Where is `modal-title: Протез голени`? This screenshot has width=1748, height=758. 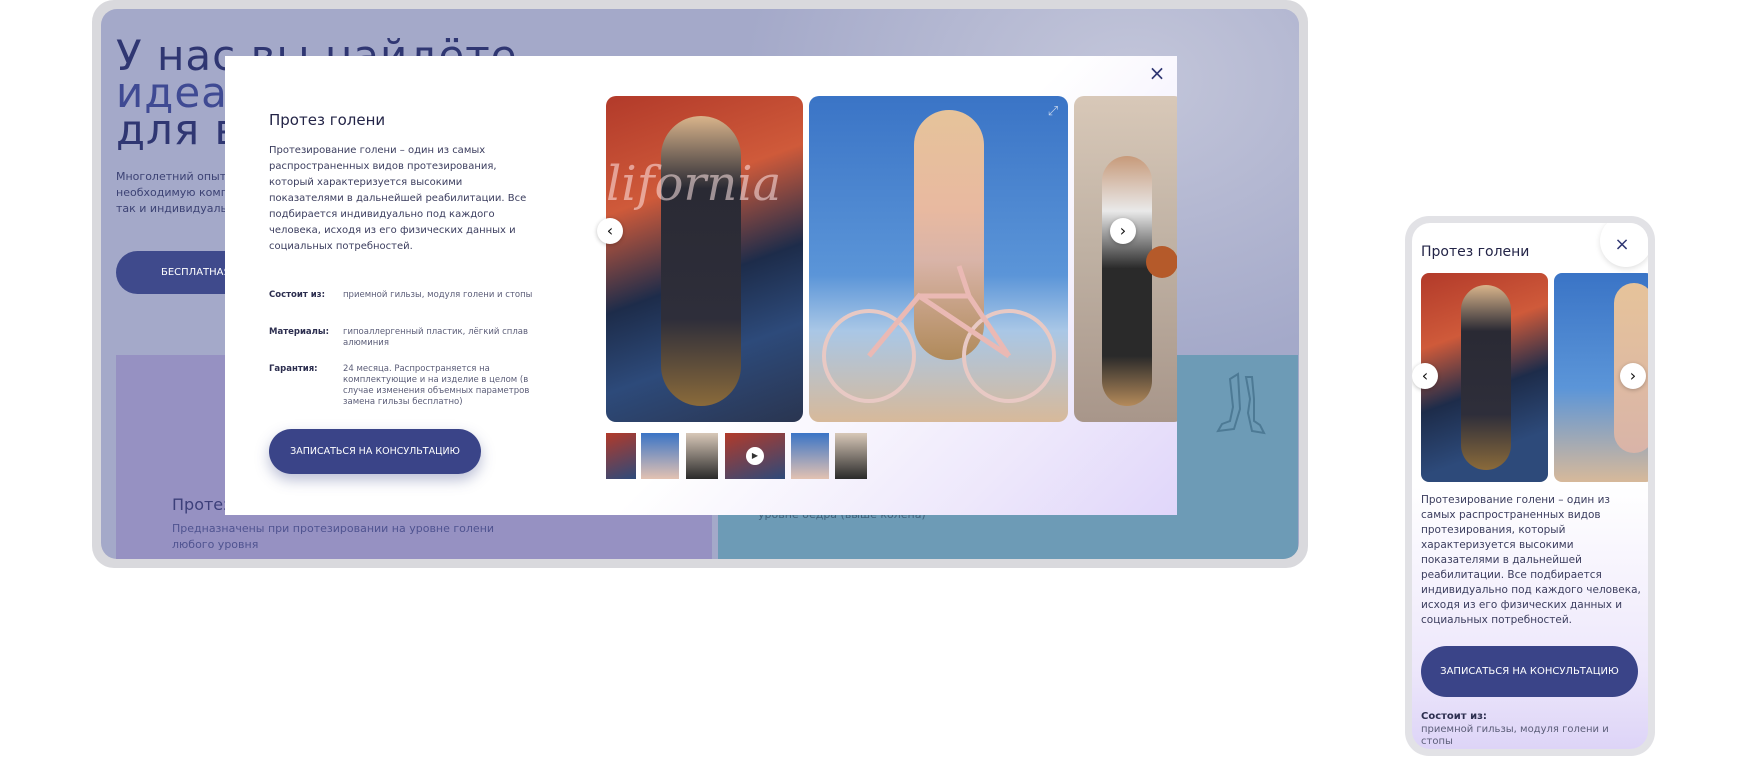
modal-title: Протез голени is located at coordinates (327, 120).